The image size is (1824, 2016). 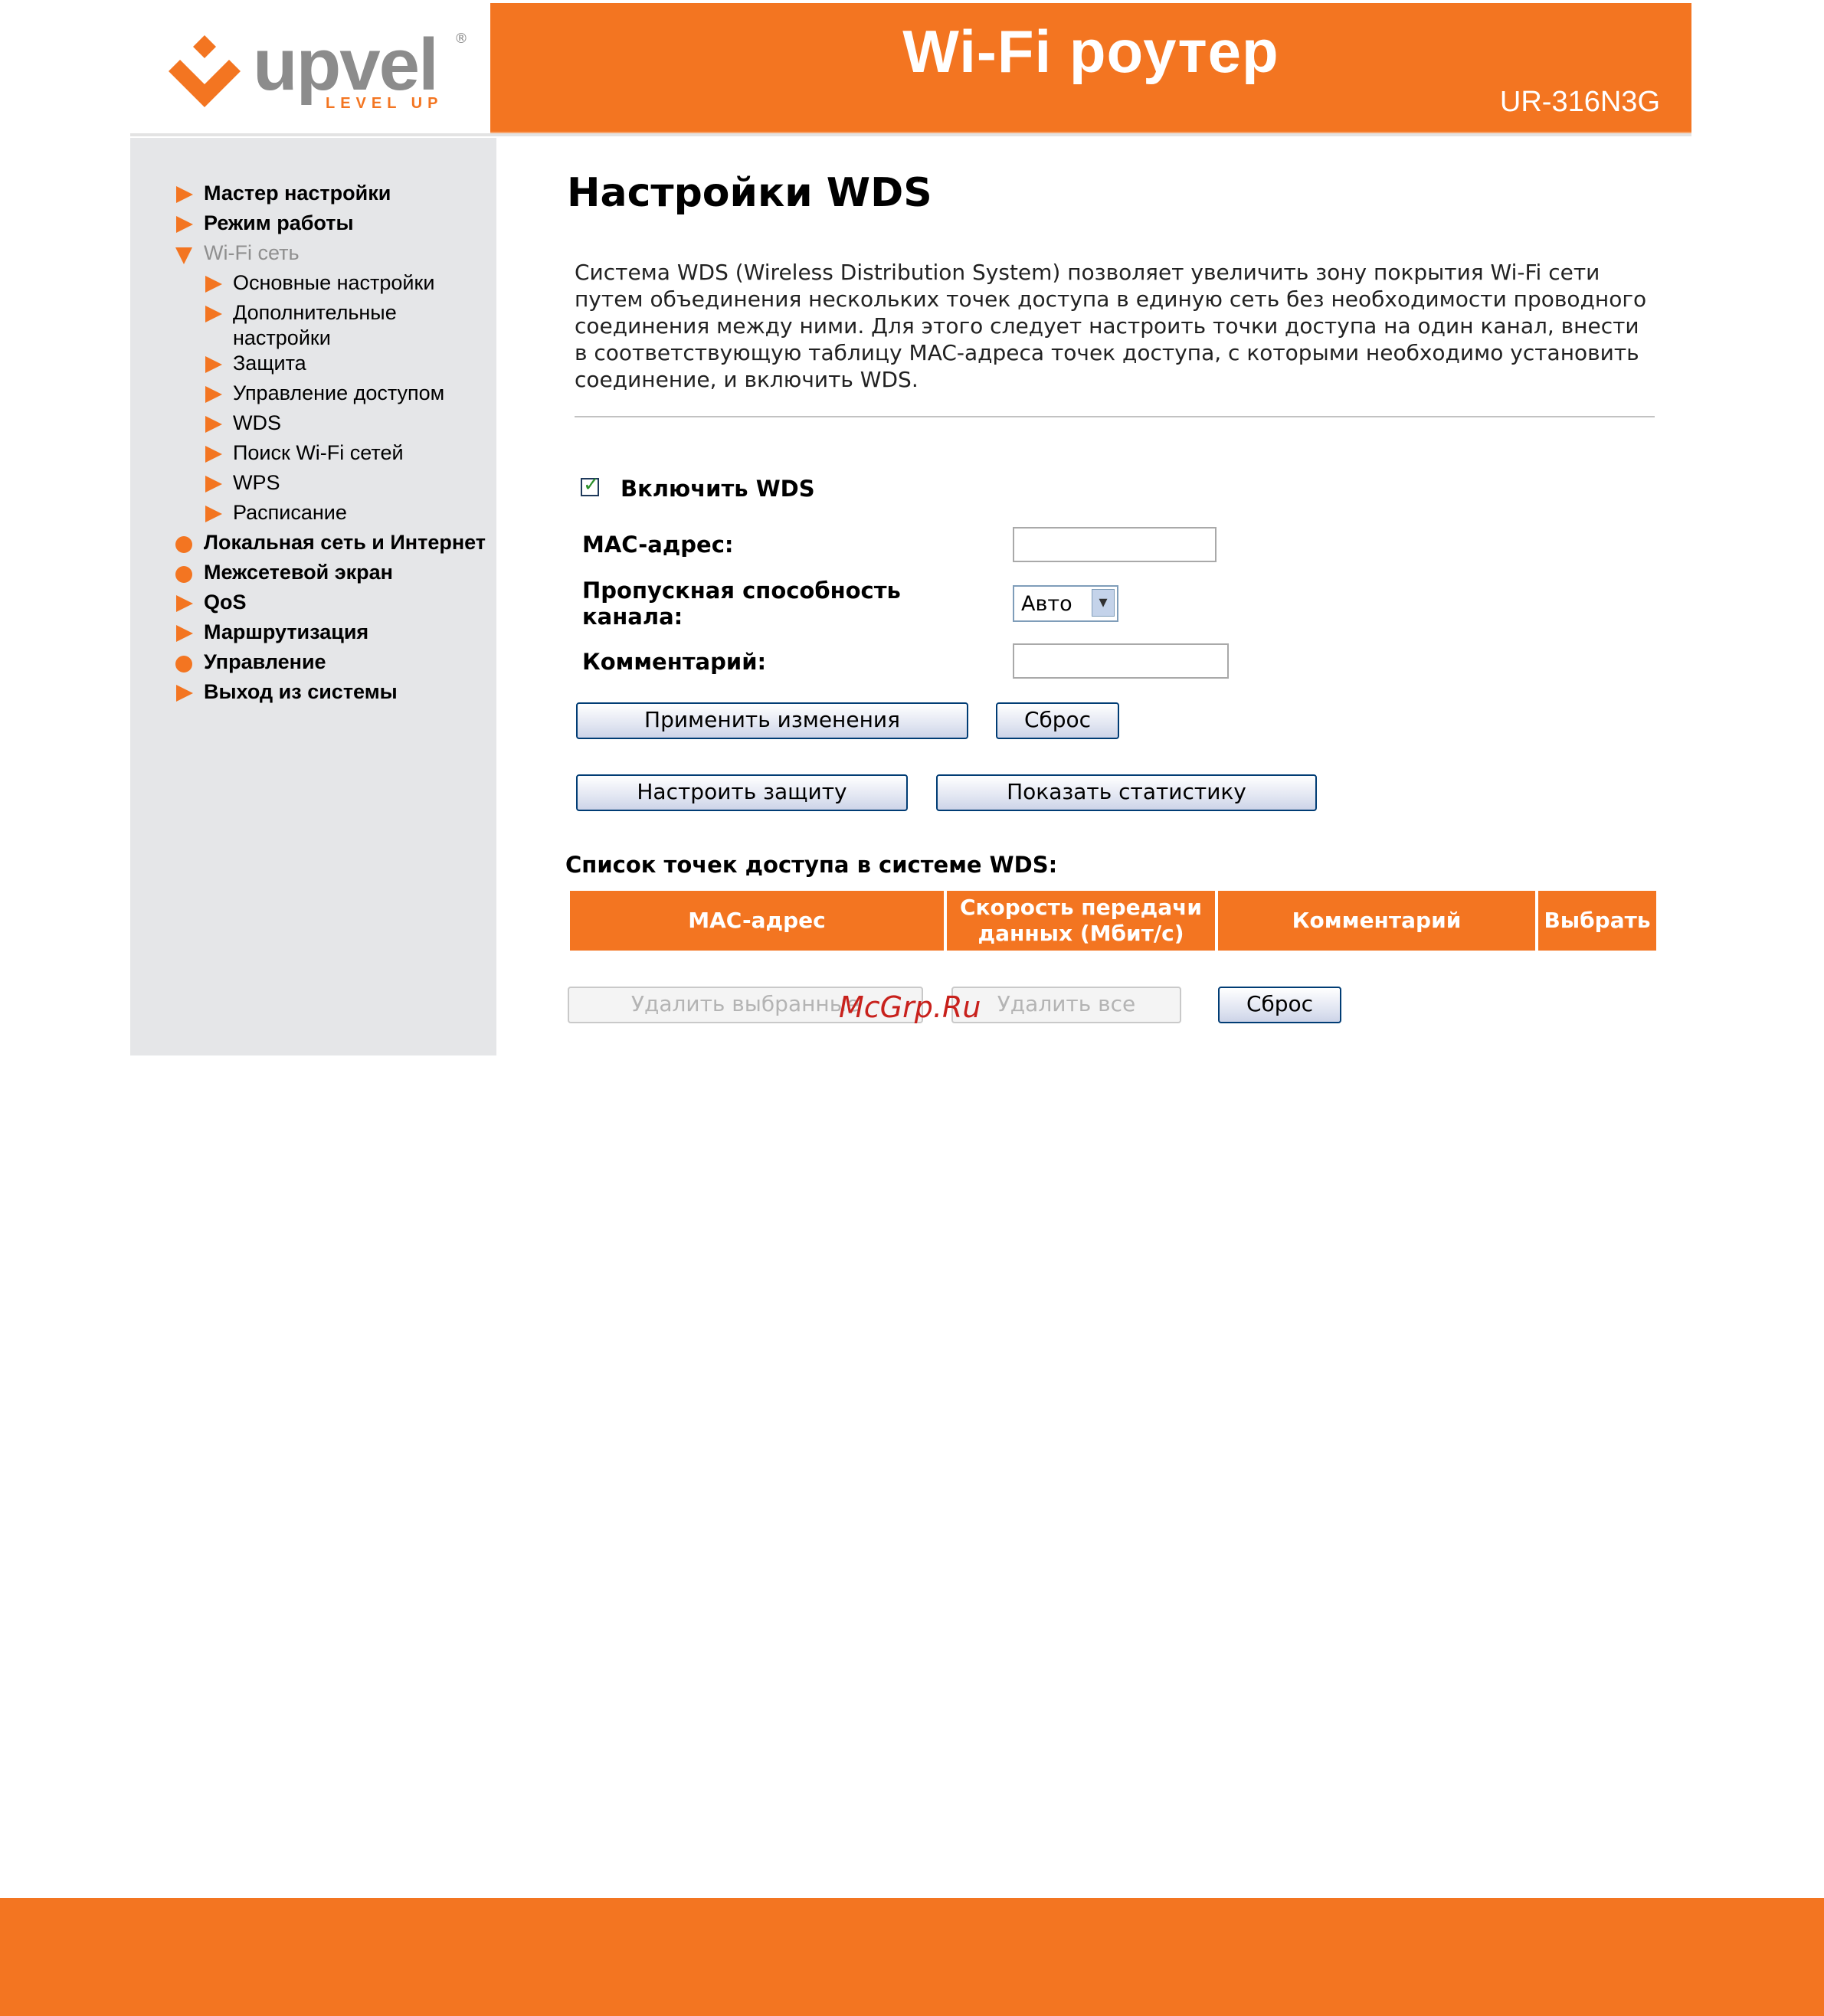 What do you see at coordinates (1066, 1005) in the screenshot?
I see `delete-all-button: Удалить все` at bounding box center [1066, 1005].